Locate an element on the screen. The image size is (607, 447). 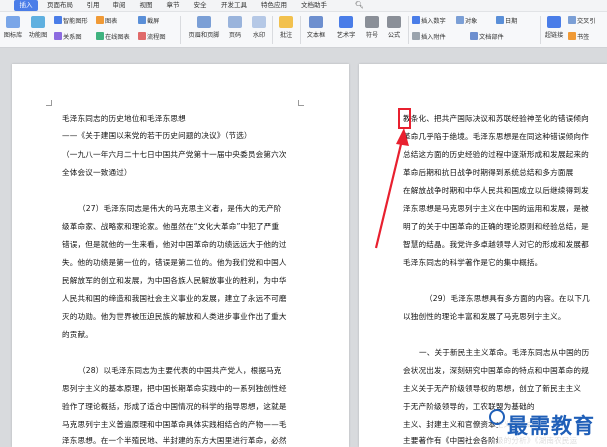
watermark-button: 水印 is located at coordinates (259, 27).